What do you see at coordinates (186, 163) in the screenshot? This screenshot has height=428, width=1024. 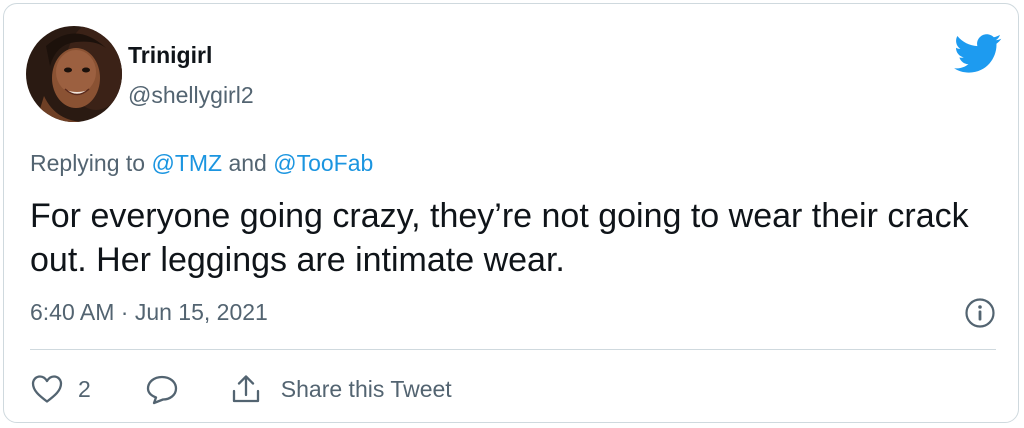 I see `mention-tmz-link: @TMZ` at bounding box center [186, 163].